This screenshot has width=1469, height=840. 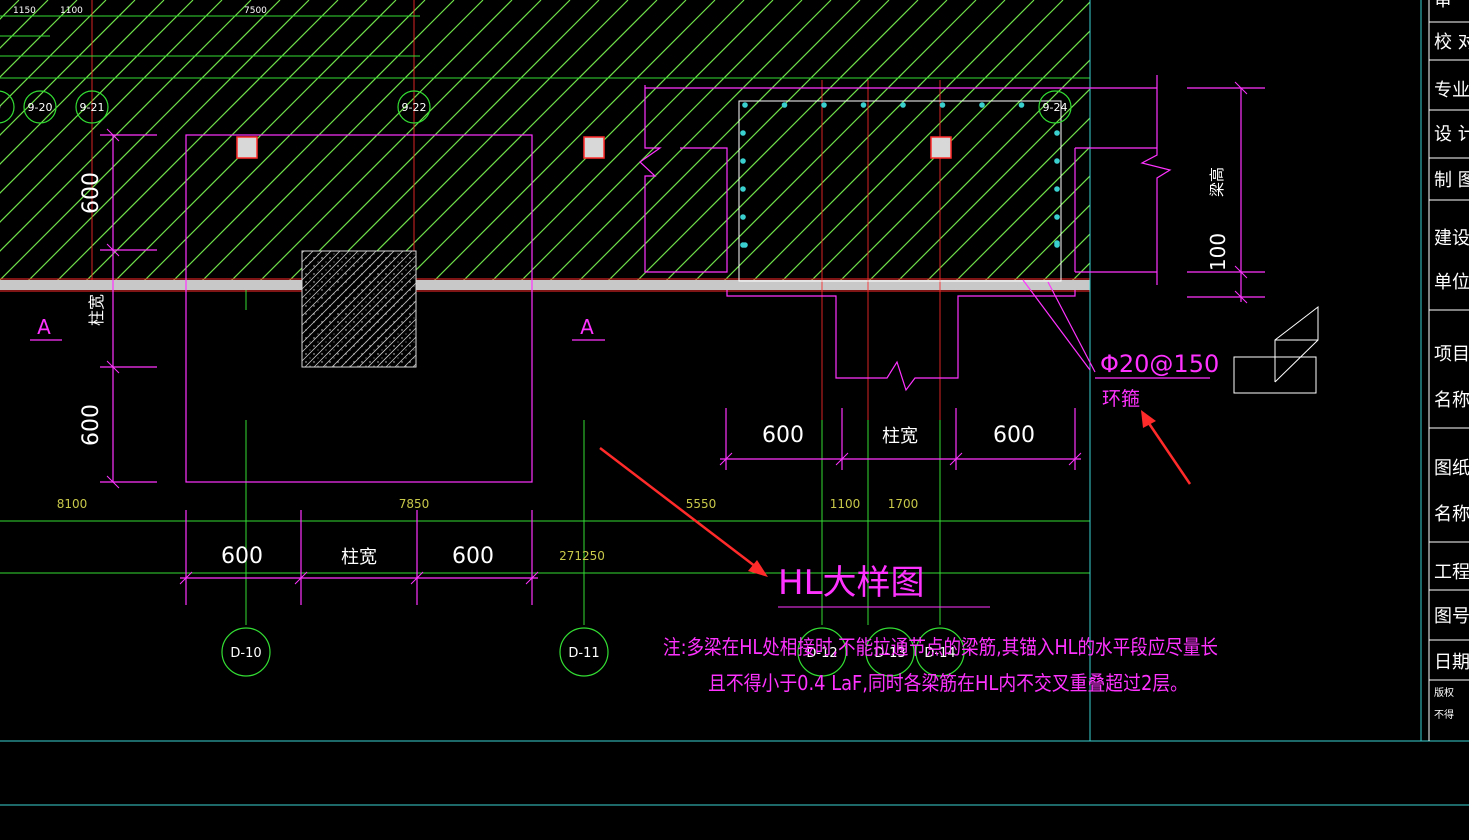 I want to click on column-section, so click(x=359, y=309).